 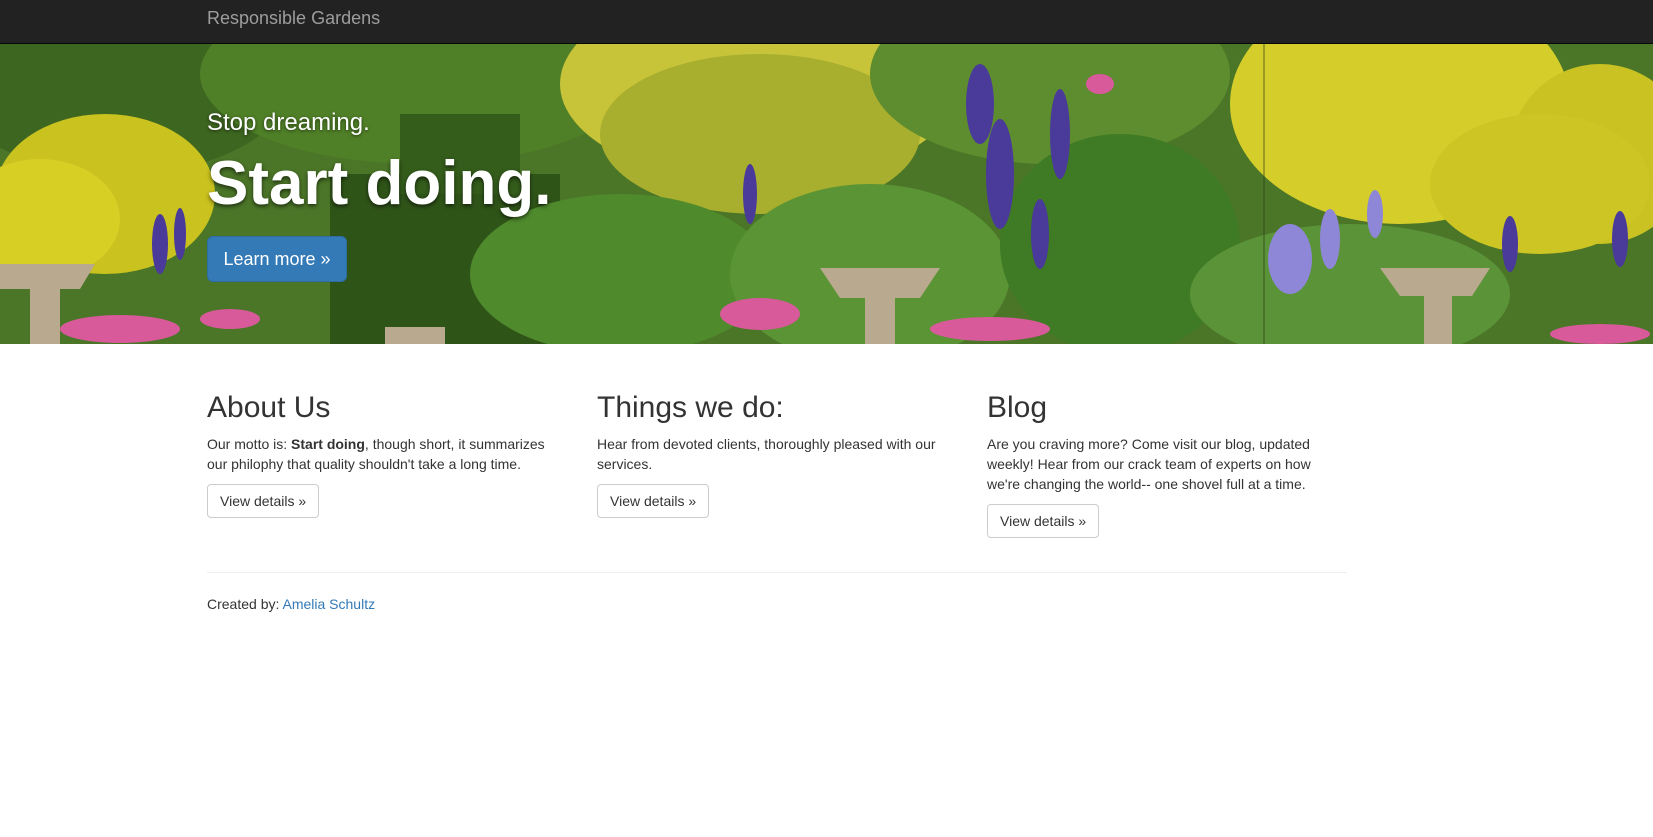 What do you see at coordinates (328, 444) in the screenshot?
I see `motto-bold-text: Start doing` at bounding box center [328, 444].